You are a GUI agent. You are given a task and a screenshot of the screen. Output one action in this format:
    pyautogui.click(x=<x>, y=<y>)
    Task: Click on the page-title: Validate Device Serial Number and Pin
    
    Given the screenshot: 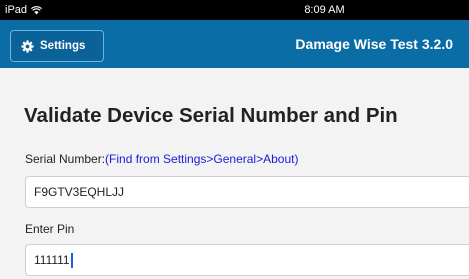 What is the action you would take?
    pyautogui.click(x=211, y=115)
    